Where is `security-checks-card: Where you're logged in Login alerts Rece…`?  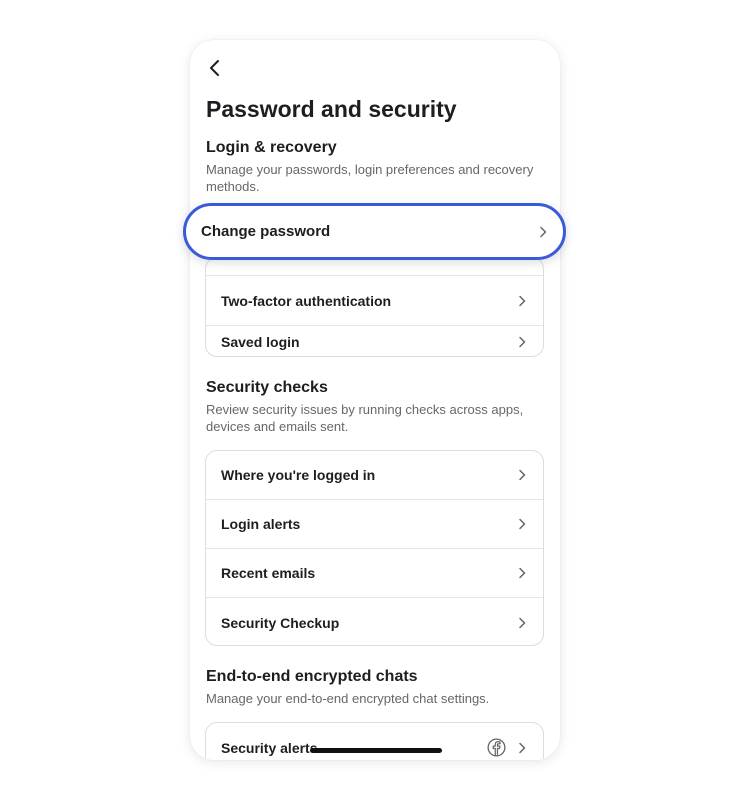
security-checks-card: Where you're logged in Login alerts Rece… is located at coordinates (374, 548).